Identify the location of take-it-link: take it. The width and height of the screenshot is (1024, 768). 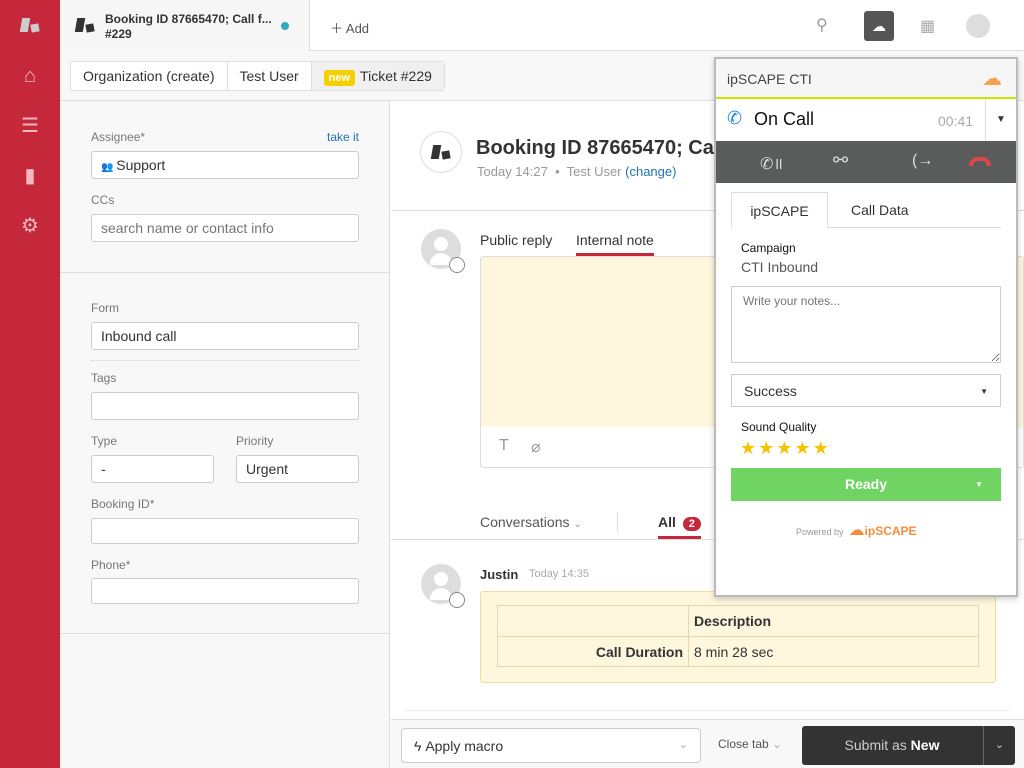
(343, 137).